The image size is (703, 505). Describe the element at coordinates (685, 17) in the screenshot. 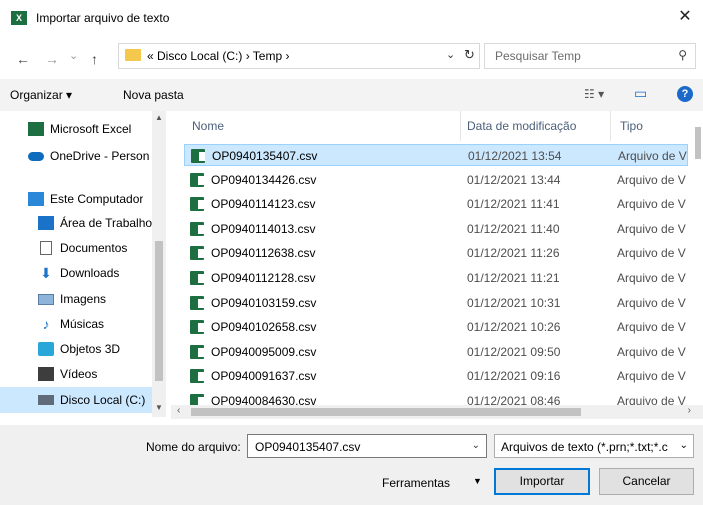

I see `close-icon: ✕` at that location.